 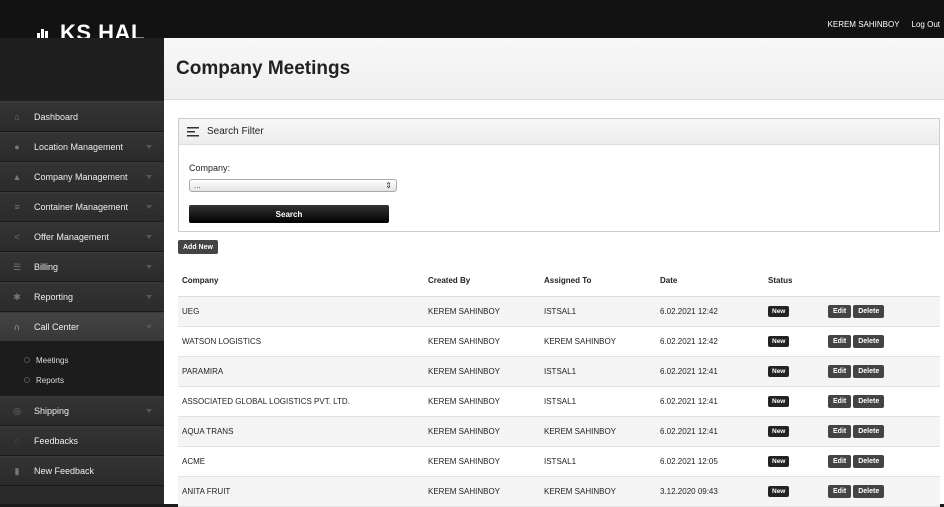 What do you see at coordinates (52, 360) in the screenshot?
I see `submenu-item-label: Meetings` at bounding box center [52, 360].